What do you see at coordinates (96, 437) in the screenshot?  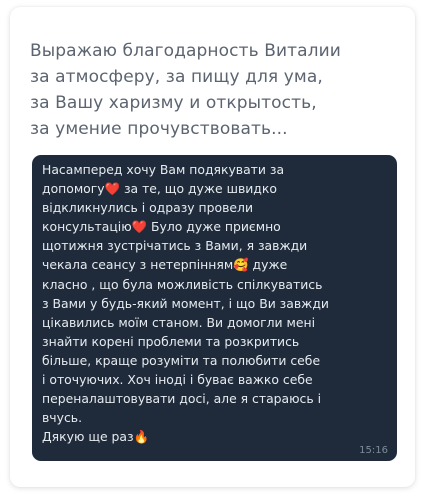 I see `message-line: Дякую ще раз🔥` at bounding box center [96, 437].